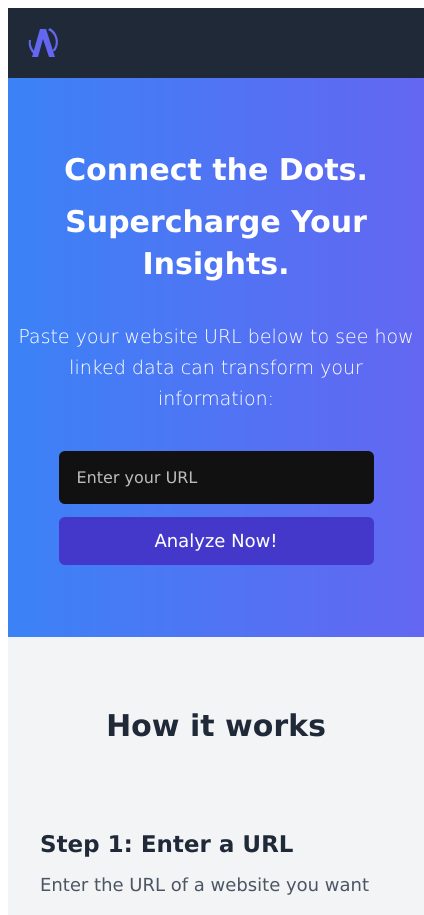 The height and width of the screenshot is (915, 424). Describe the element at coordinates (216, 171) in the screenshot. I see `hero-title: Connect the Dots.` at that location.